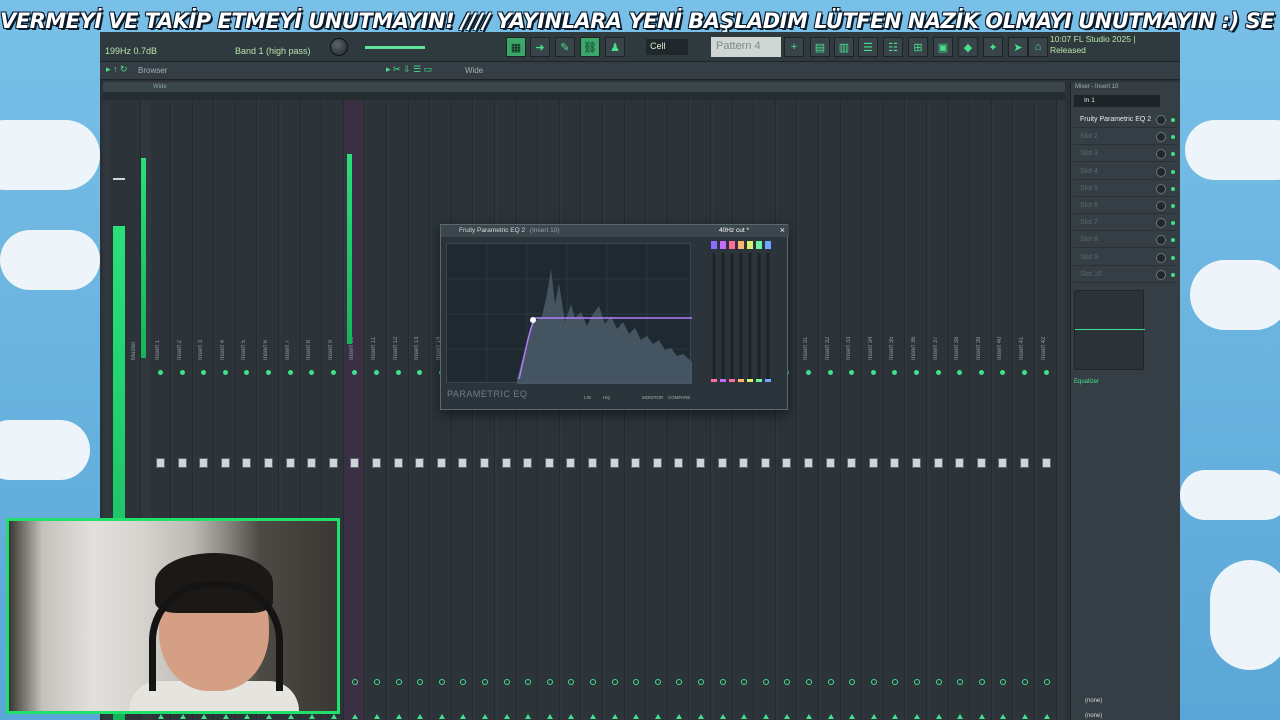  What do you see at coordinates (1126, 189) in the screenshot?
I see `effect-slot: Slot 5` at bounding box center [1126, 189].